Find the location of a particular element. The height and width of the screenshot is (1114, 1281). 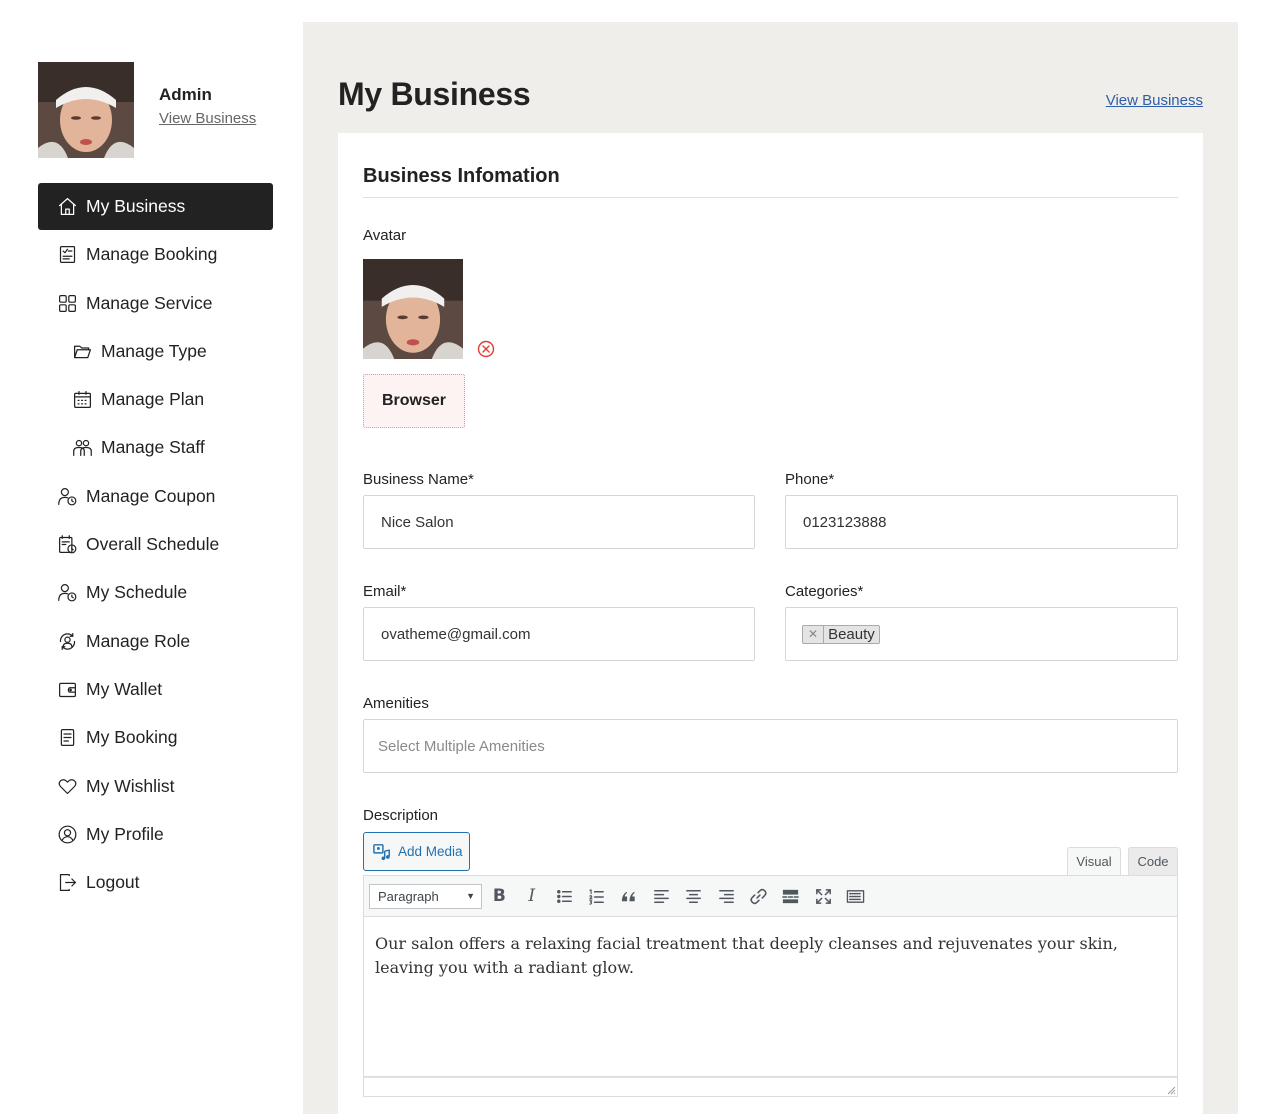

business-name-field: Nice Salon is located at coordinates (559, 522).